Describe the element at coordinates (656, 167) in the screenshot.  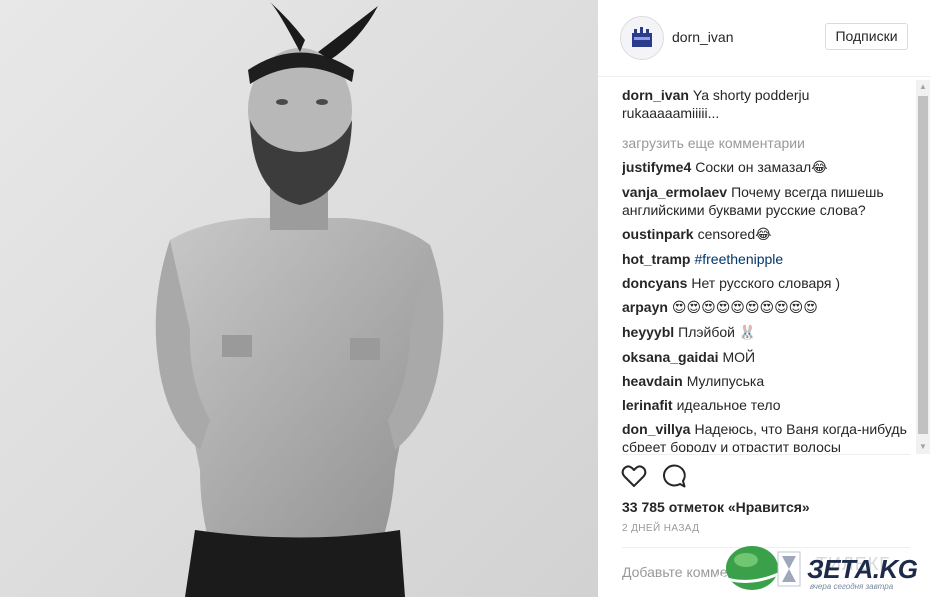
I see `comment-username: justifyme4` at that location.